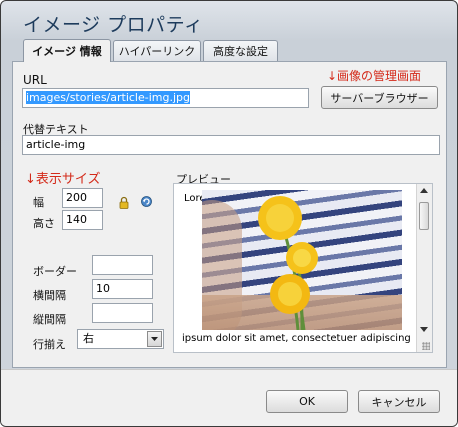 The width and height of the screenshot is (458, 427). Describe the element at coordinates (157, 50) in the screenshot. I see `tab-hyperlink: ハイパーリンク` at that location.